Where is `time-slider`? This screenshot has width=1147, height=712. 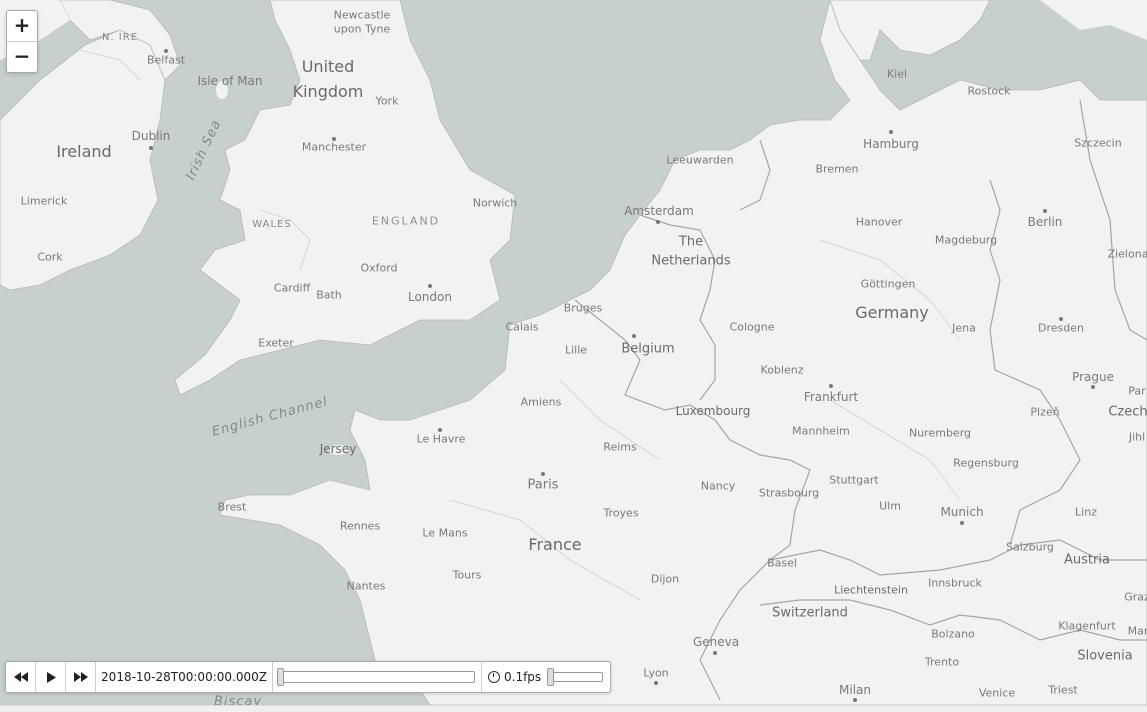 time-slider is located at coordinates (377, 677).